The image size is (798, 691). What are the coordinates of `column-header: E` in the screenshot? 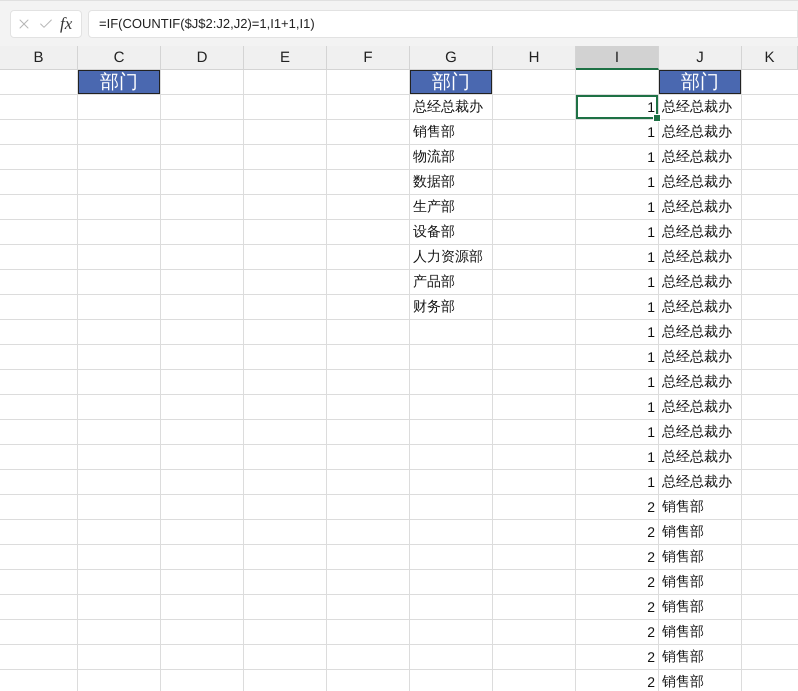 It's located at (285, 58).